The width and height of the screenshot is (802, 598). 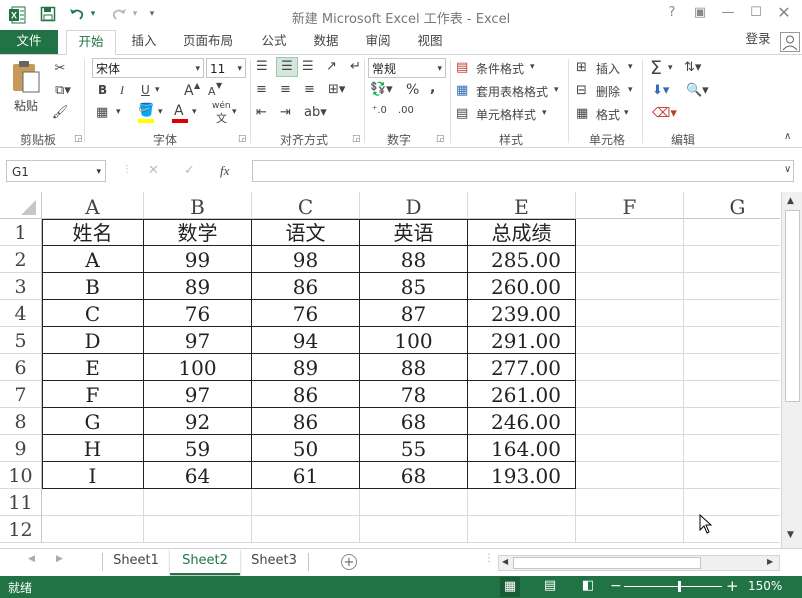 What do you see at coordinates (692, 67) in the screenshot?
I see `sort-filter-icon: ⇅▾` at bounding box center [692, 67].